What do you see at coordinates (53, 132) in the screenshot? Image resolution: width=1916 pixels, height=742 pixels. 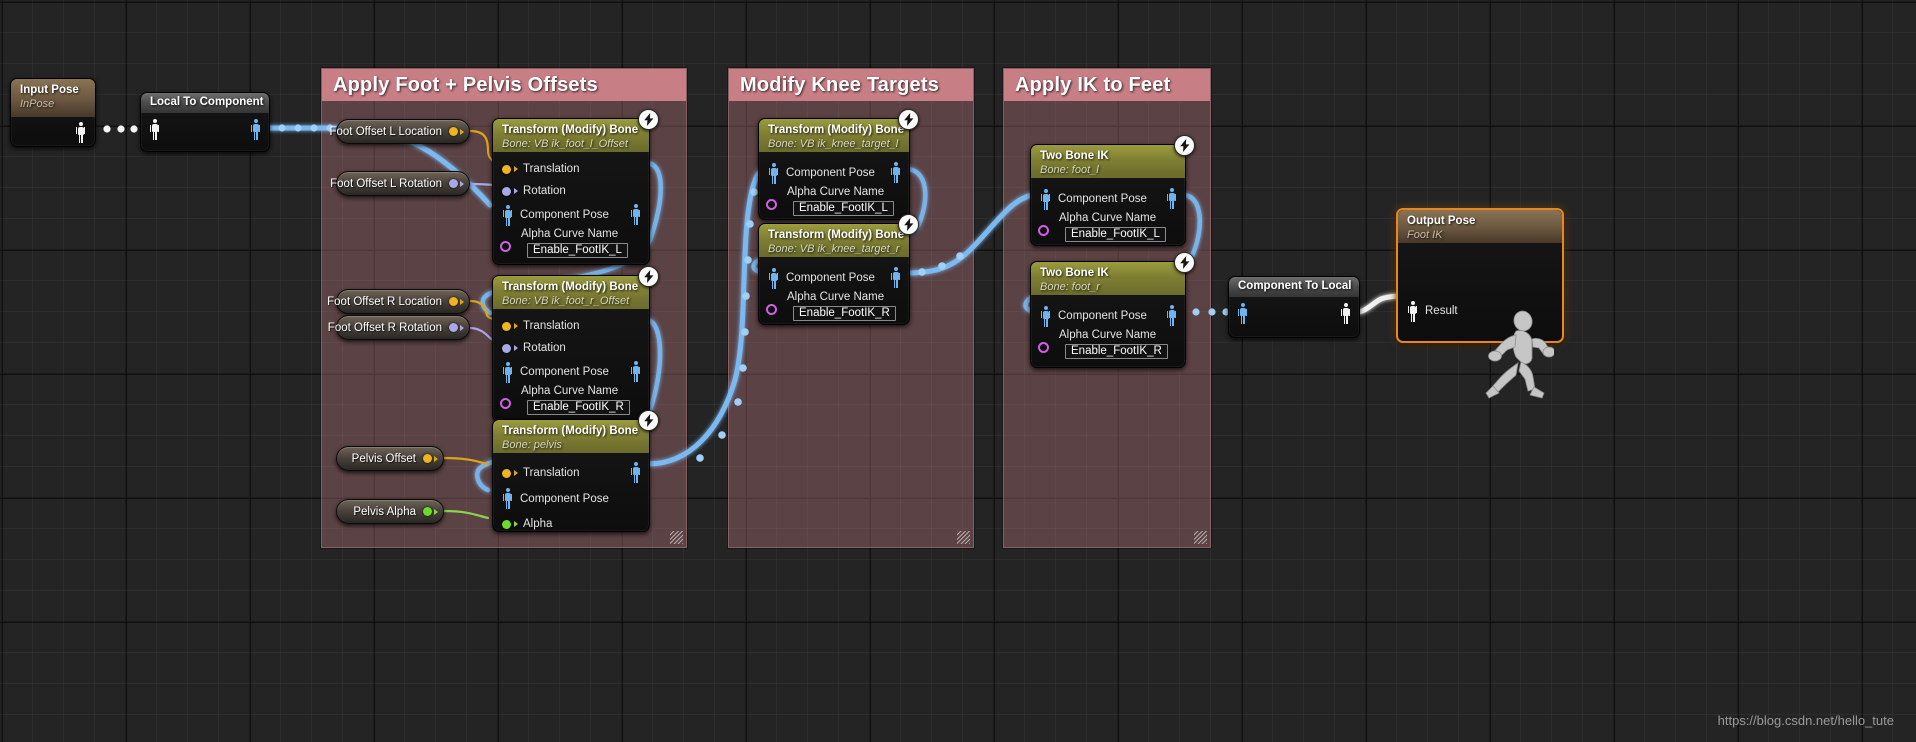 I see `pin-row-output-pose` at bounding box center [53, 132].